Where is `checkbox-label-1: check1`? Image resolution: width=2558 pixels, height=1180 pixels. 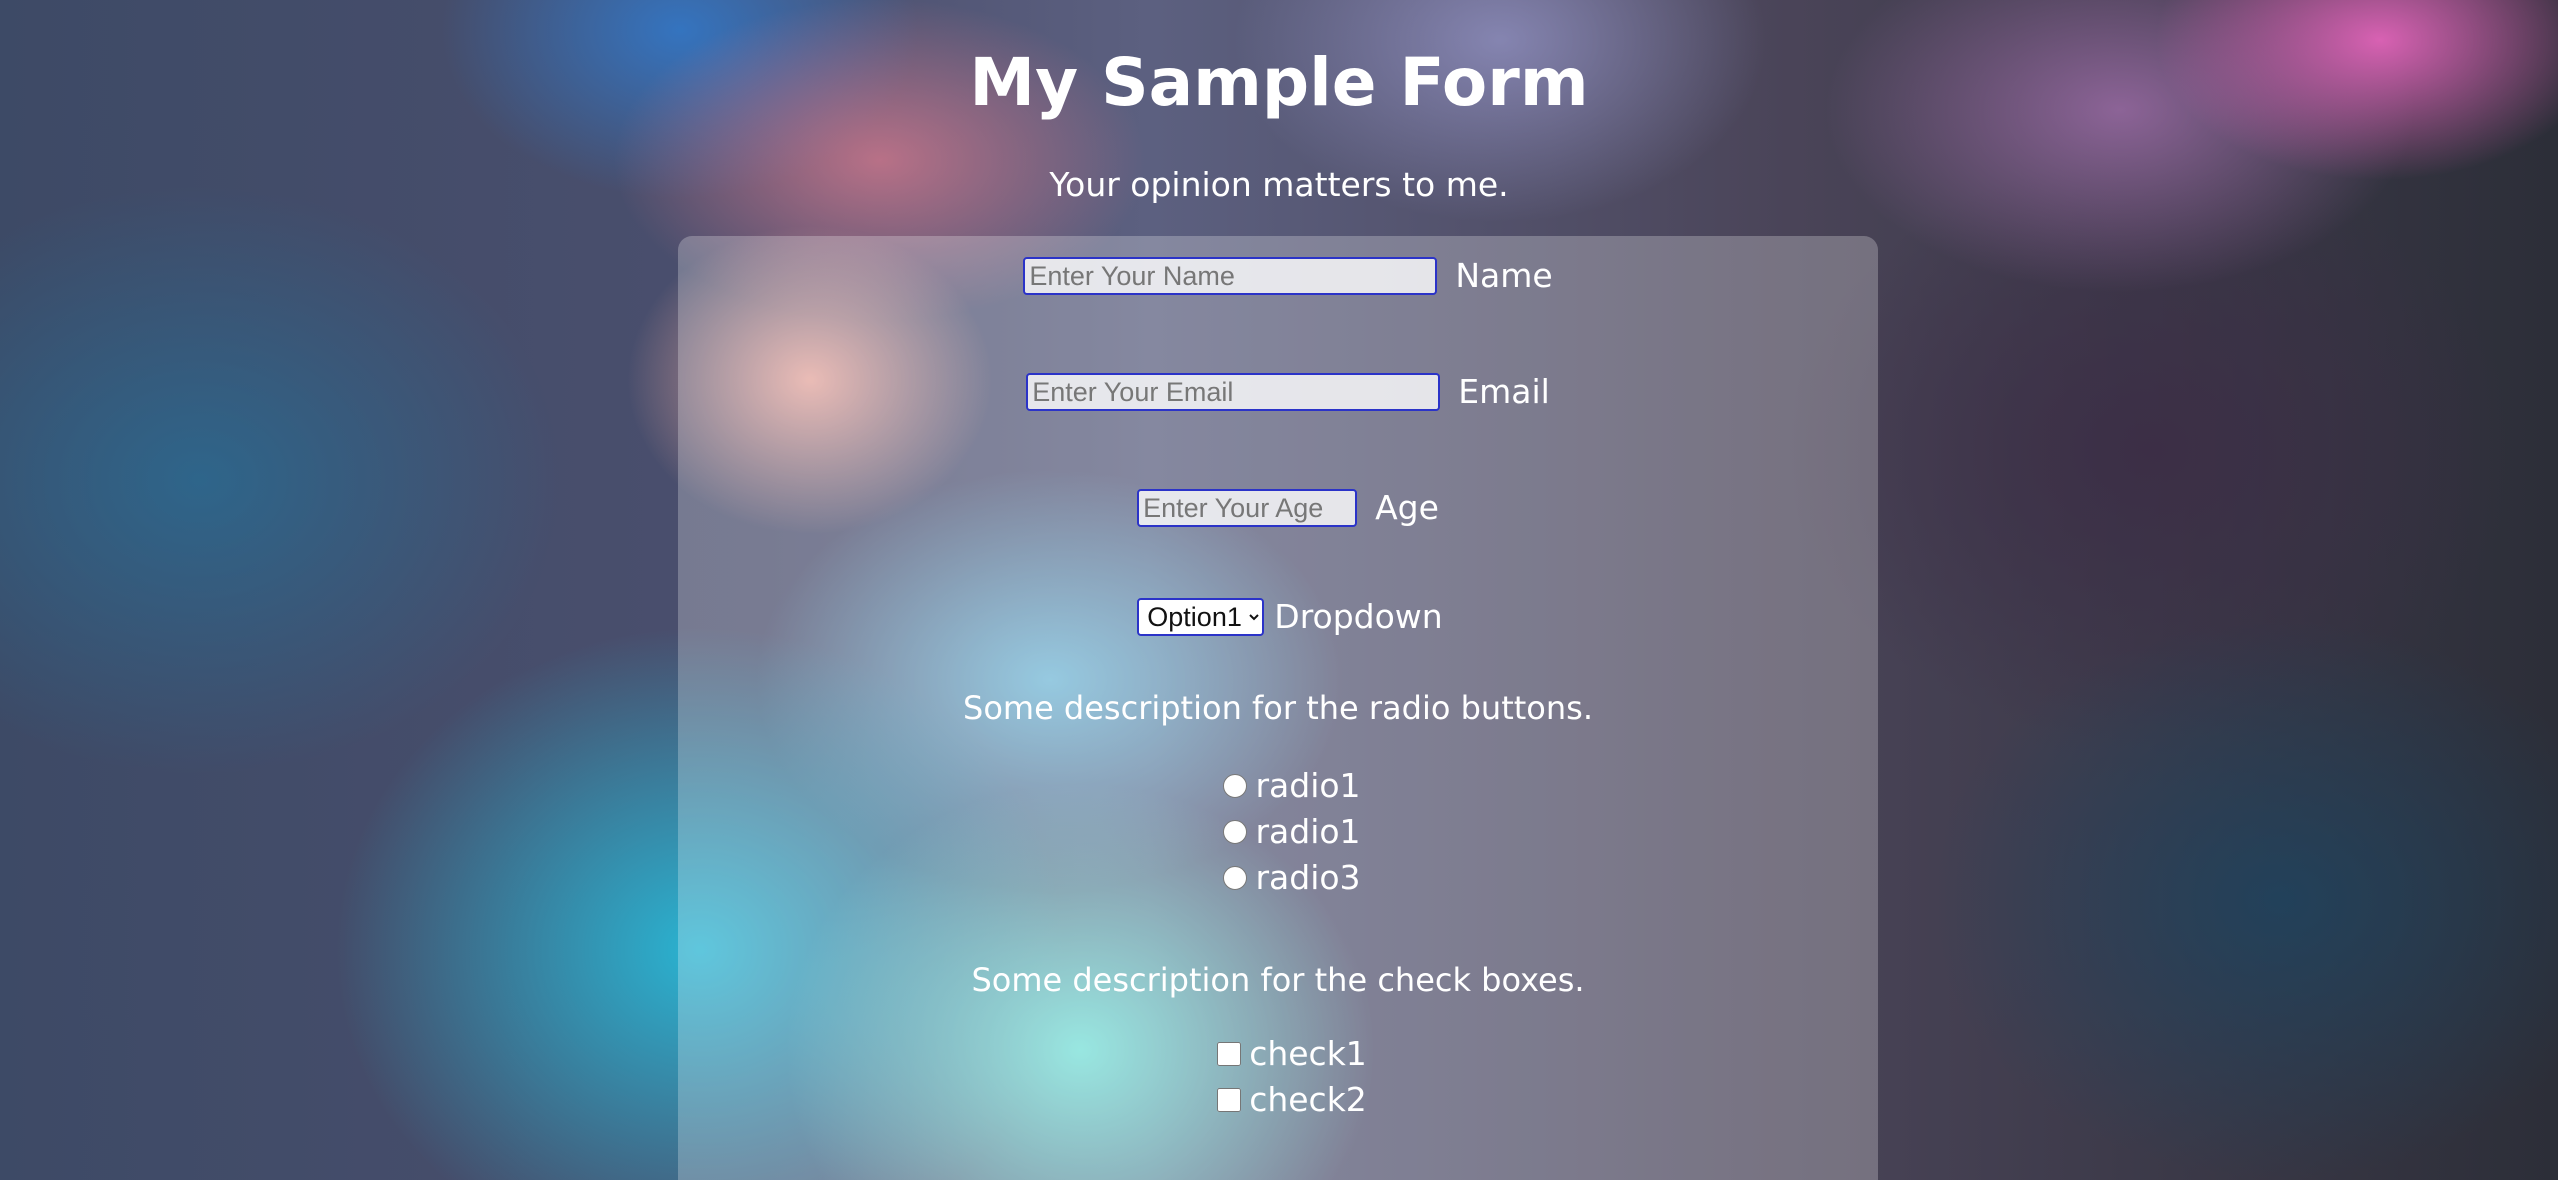 checkbox-label-1: check1 is located at coordinates (1308, 1053).